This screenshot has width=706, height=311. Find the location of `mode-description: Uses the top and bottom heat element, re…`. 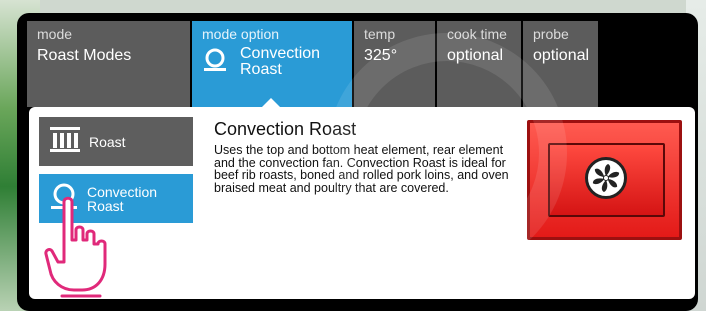

mode-description: Uses the top and bottom heat element, re… is located at coordinates (361, 169).